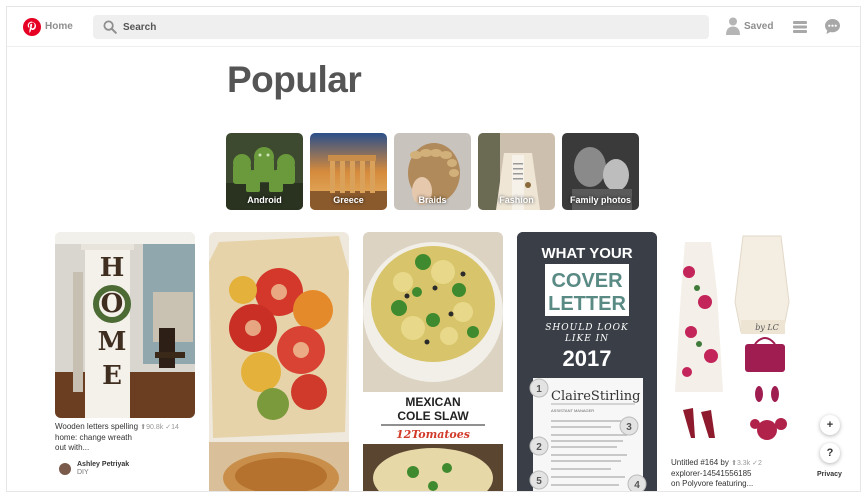 This screenshot has width=867, height=496. What do you see at coordinates (767, 327) in the screenshot?
I see `monogram: by LC` at bounding box center [767, 327].